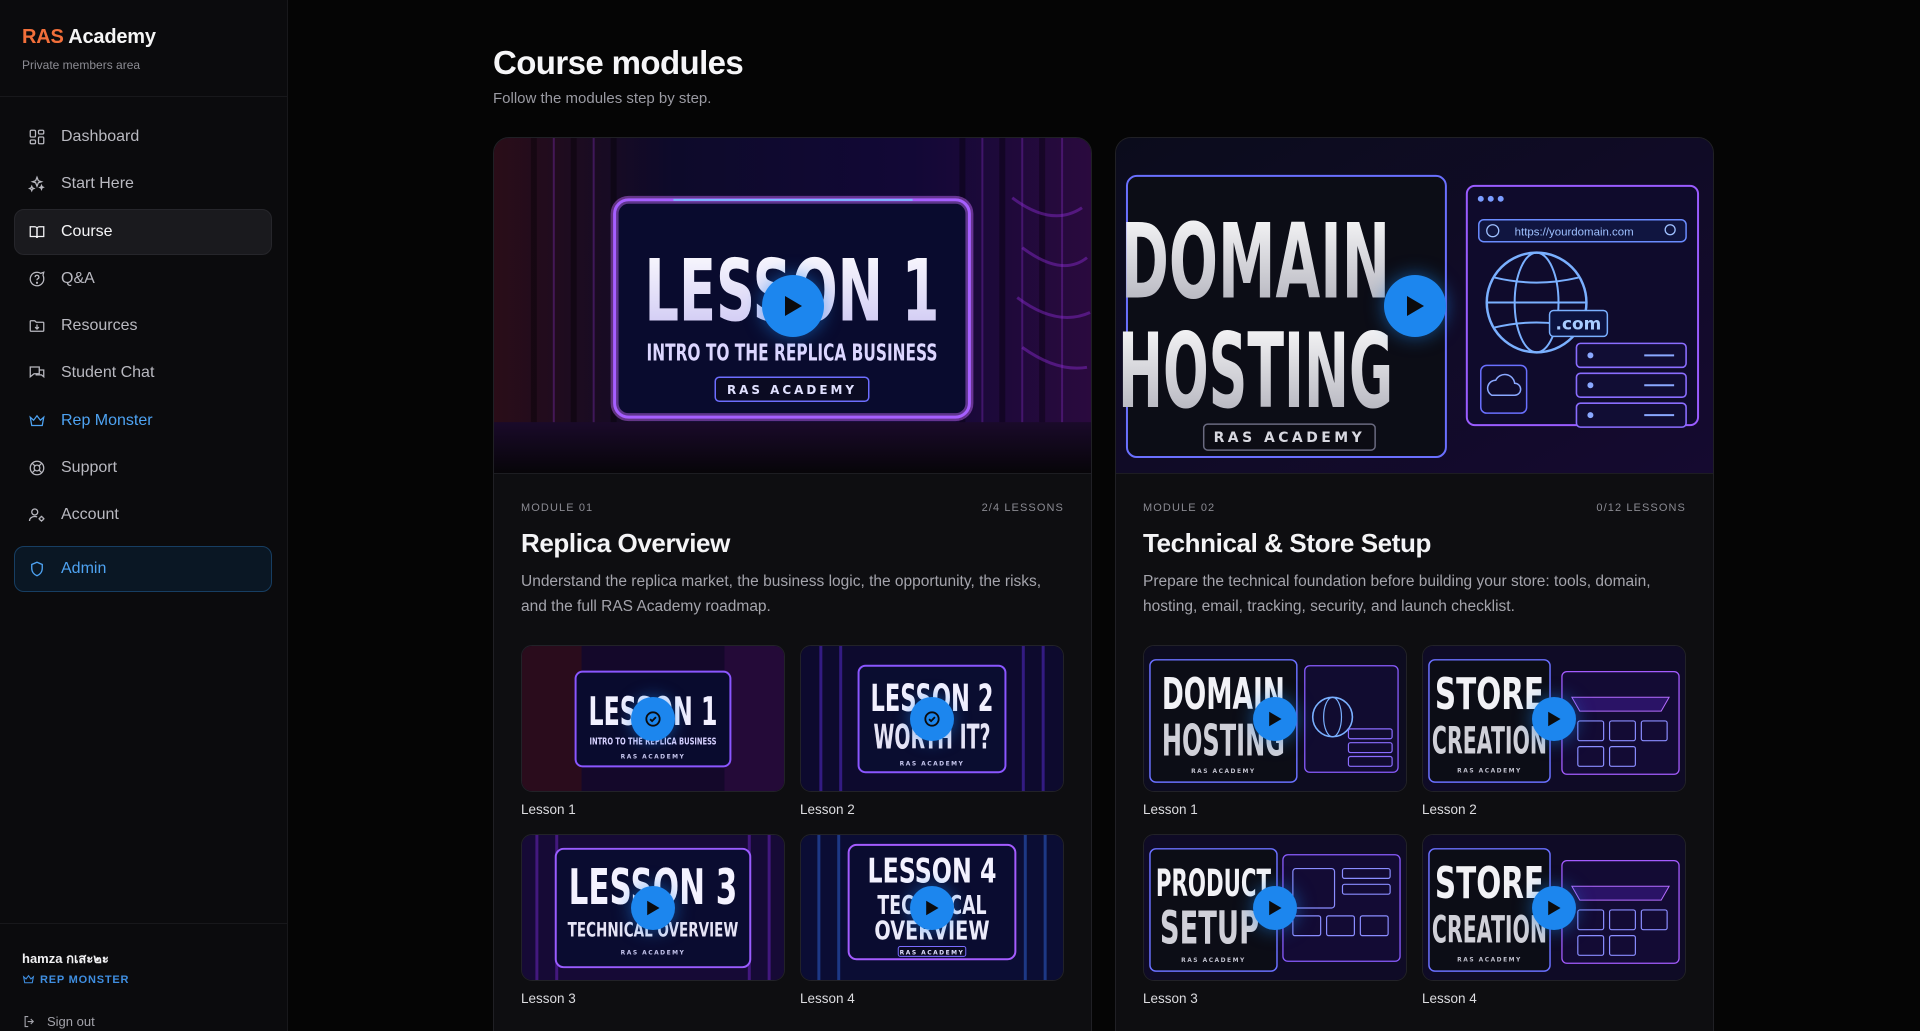  Describe the element at coordinates (1579, 323) in the screenshot. I see `hero-tld-text: .com` at that location.